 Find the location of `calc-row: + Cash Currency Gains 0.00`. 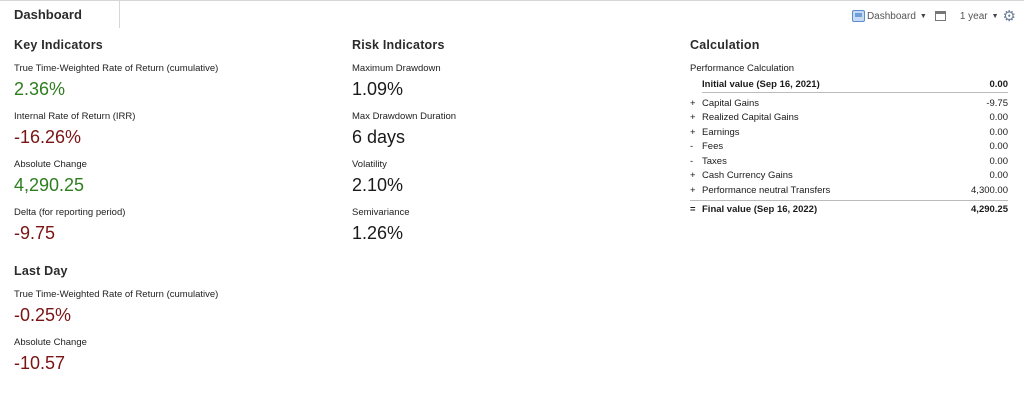

calc-row: + Cash Currency Gains 0.00 is located at coordinates (849, 176).